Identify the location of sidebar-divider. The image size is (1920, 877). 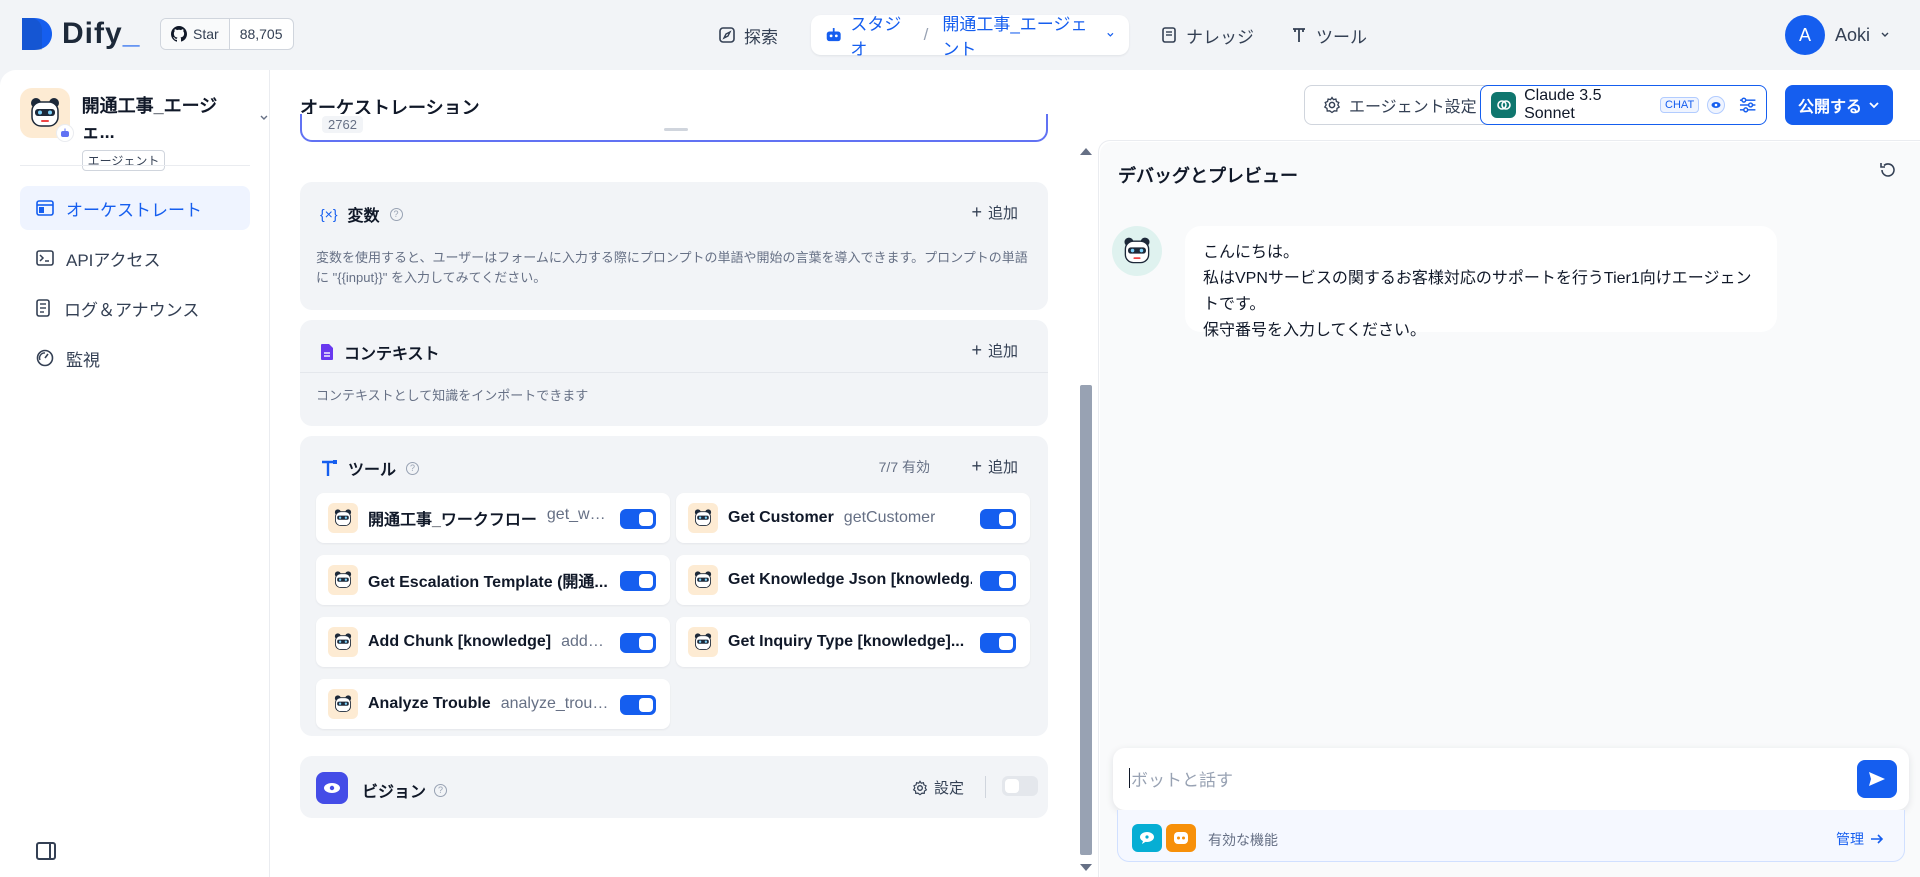
(135, 165).